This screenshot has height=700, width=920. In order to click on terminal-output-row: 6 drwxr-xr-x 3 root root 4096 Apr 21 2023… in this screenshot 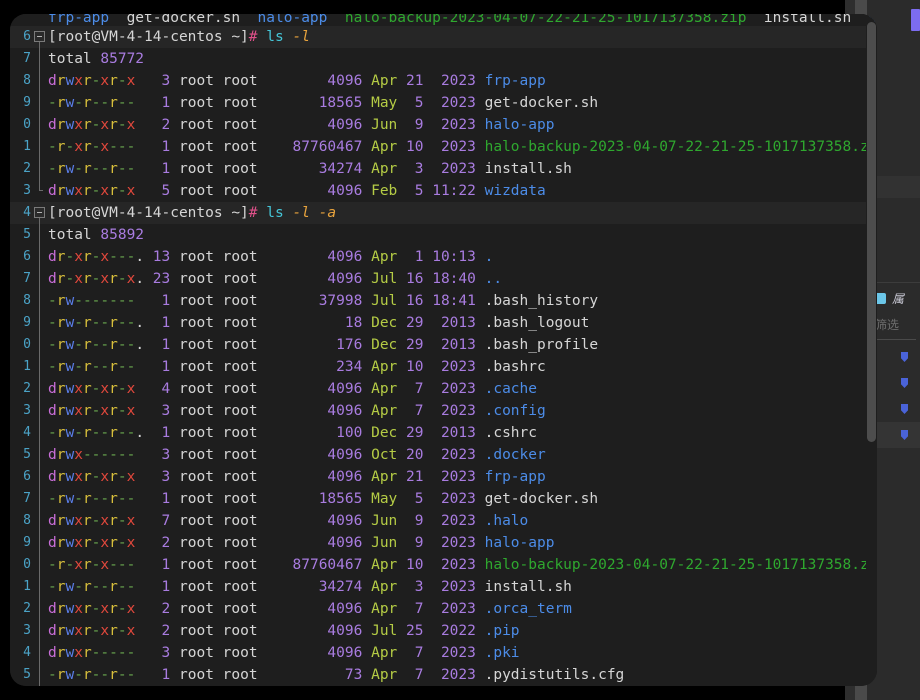, I will do `click(443, 477)`.